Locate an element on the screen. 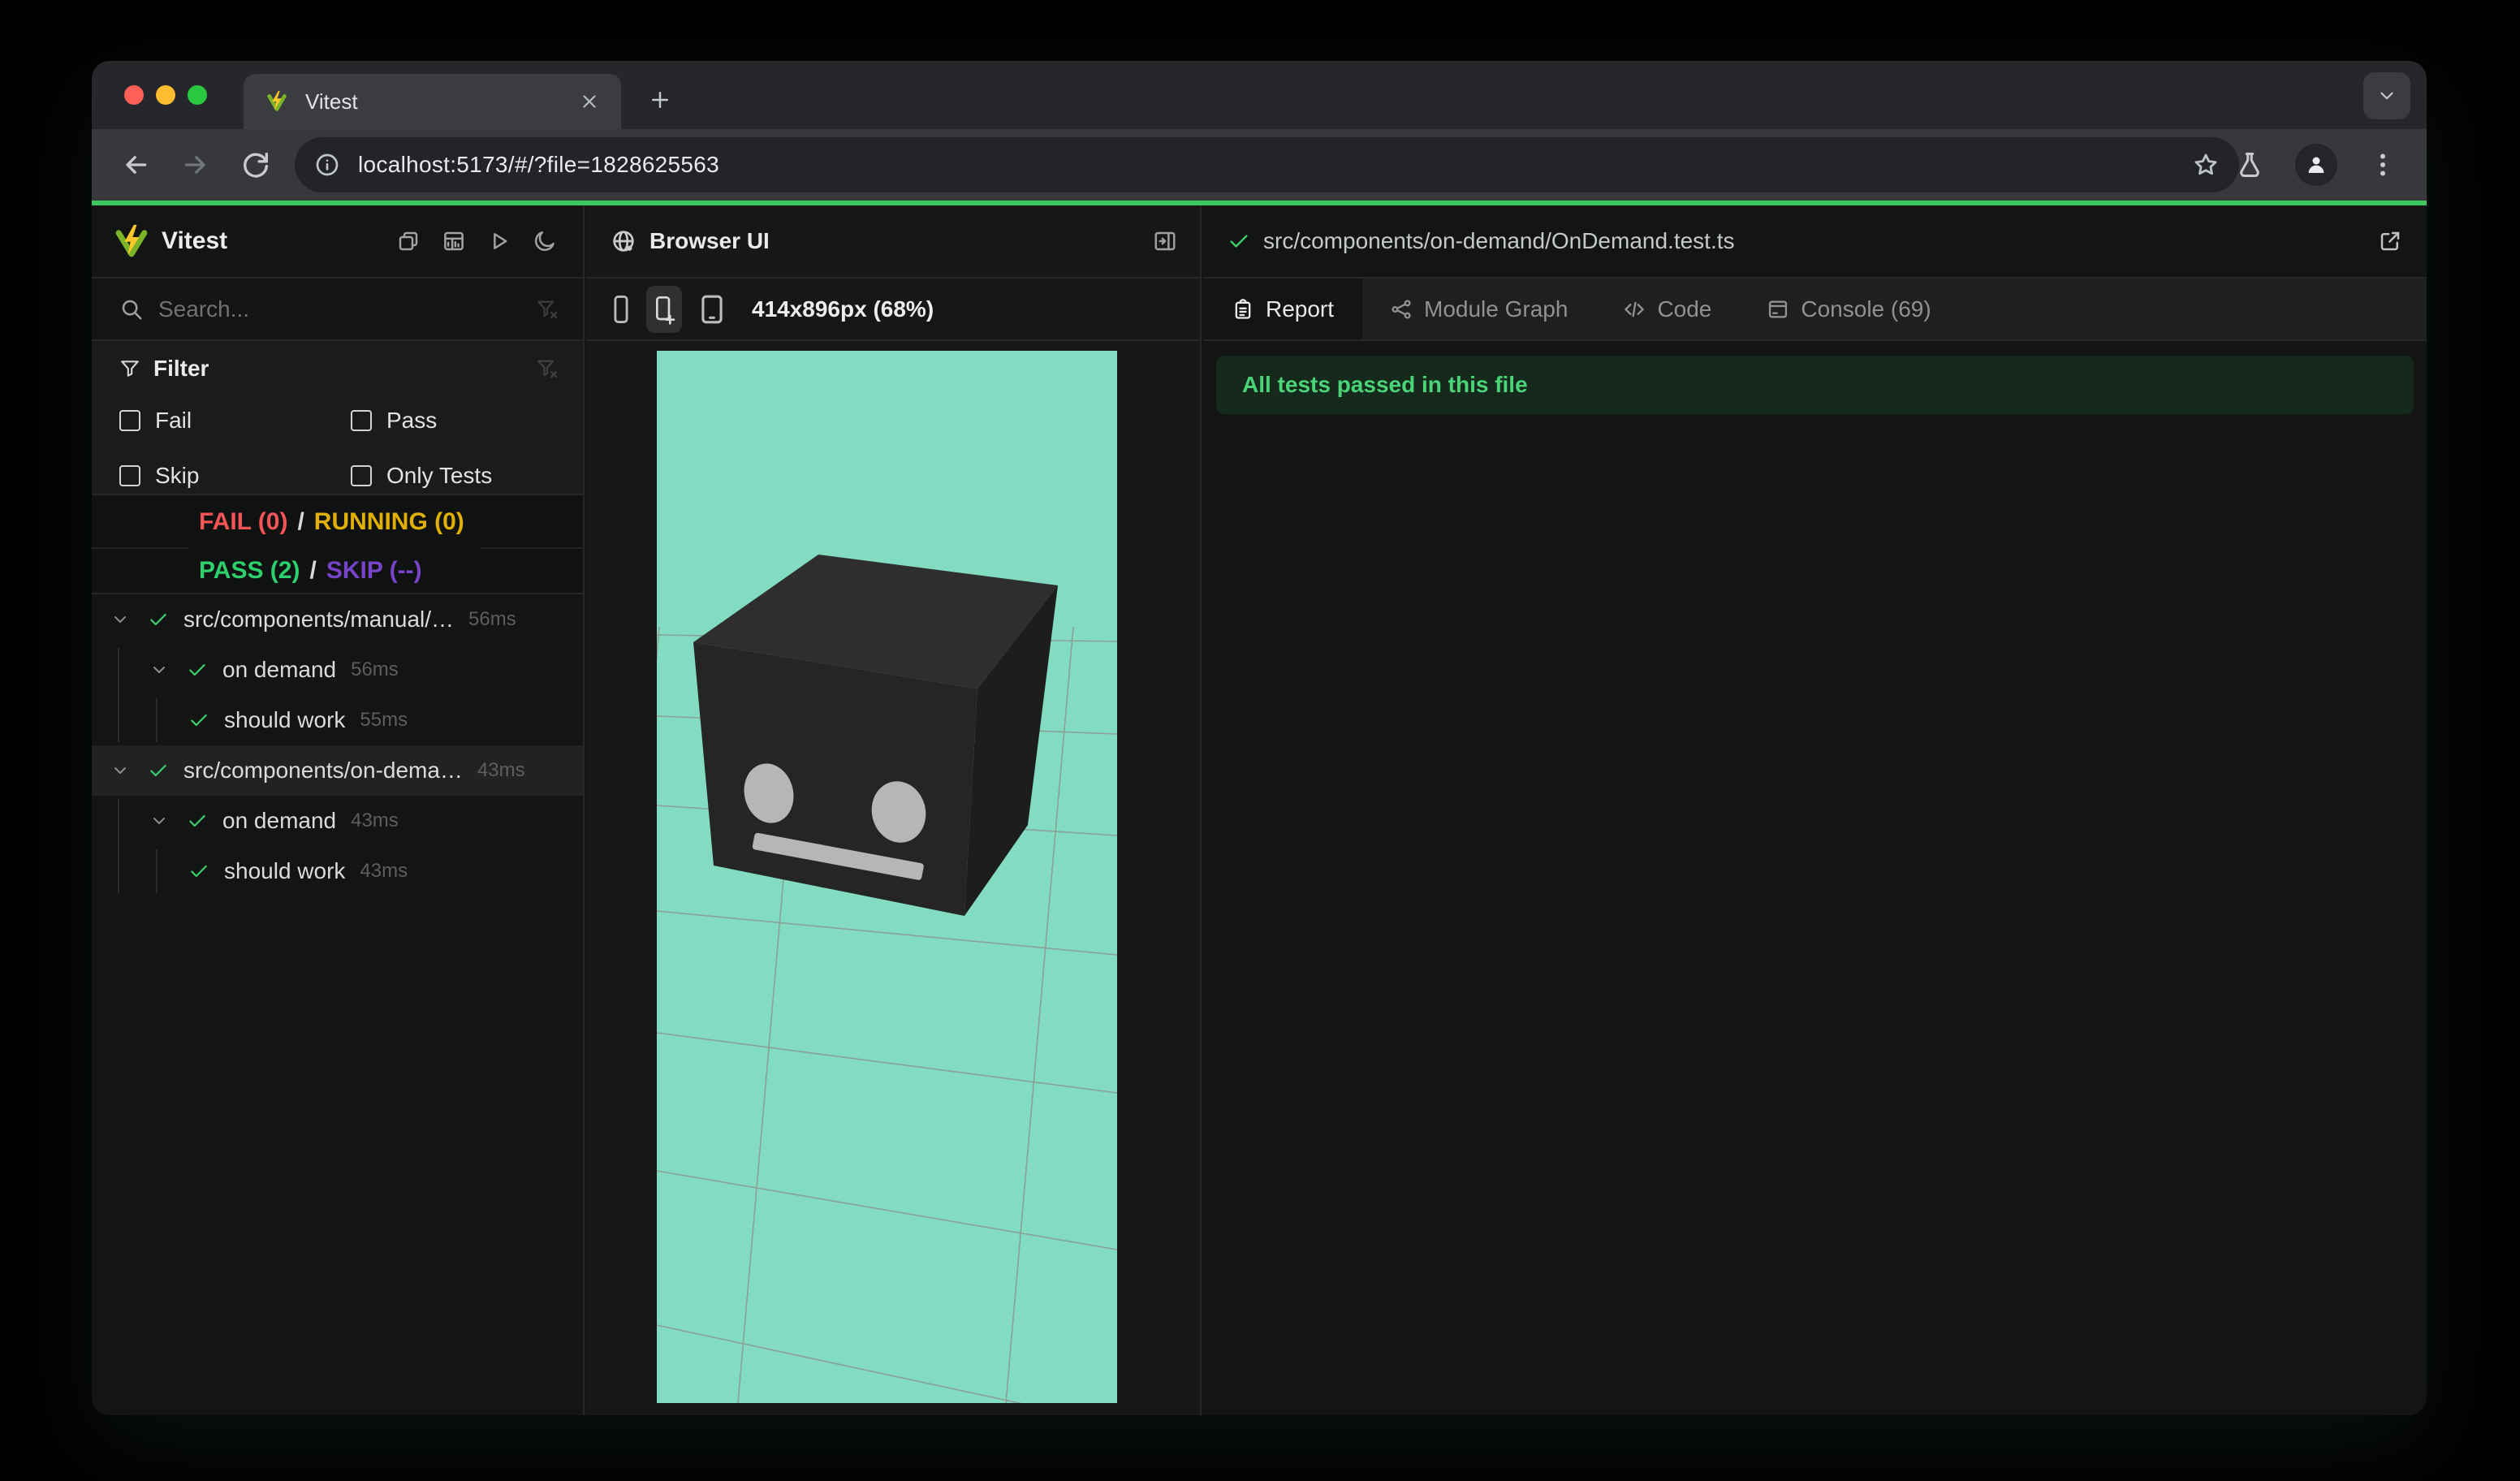 This screenshot has height=1481, width=2520. code-icon is located at coordinates (1635, 309).